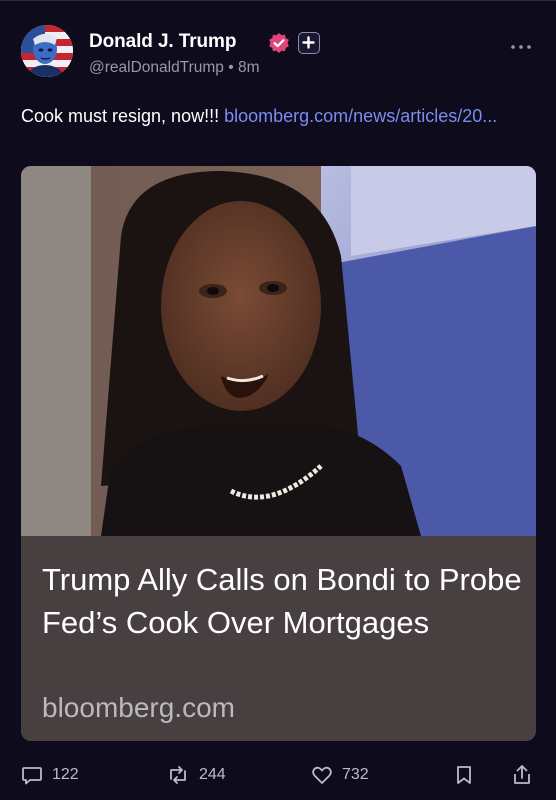  I want to click on bookmark-icon, so click(464, 775).